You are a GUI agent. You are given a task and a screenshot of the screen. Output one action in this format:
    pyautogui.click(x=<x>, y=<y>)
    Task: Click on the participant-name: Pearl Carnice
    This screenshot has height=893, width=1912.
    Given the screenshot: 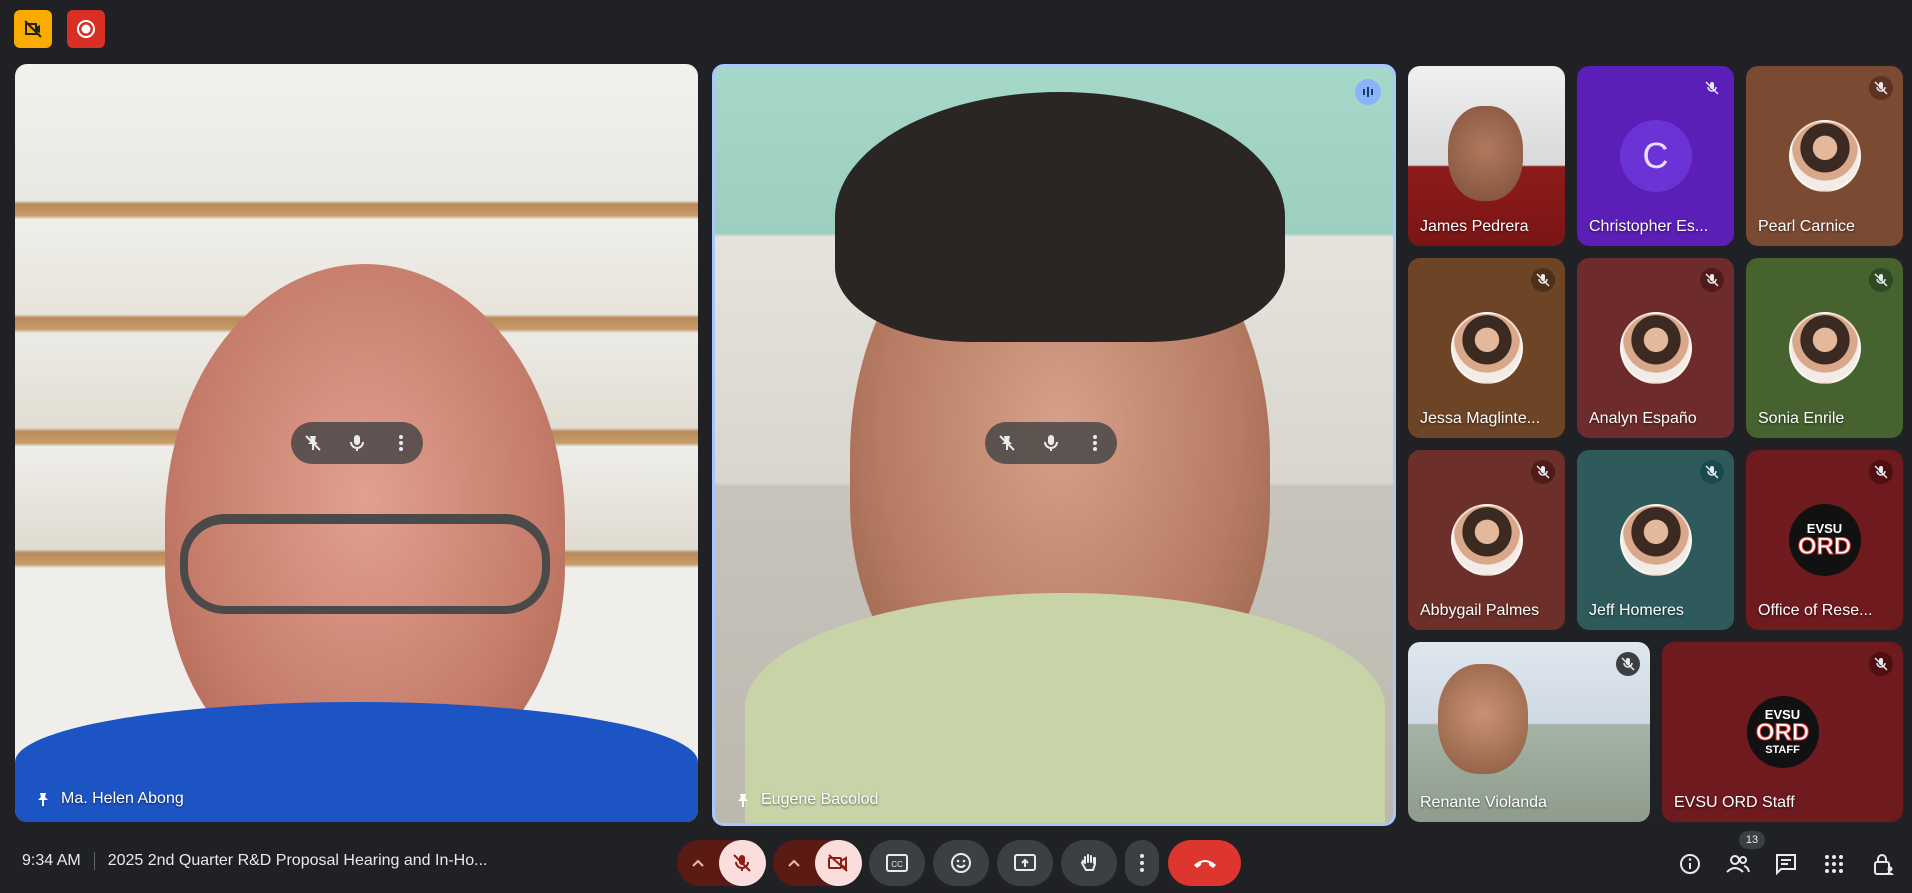 What is the action you would take?
    pyautogui.click(x=1806, y=227)
    